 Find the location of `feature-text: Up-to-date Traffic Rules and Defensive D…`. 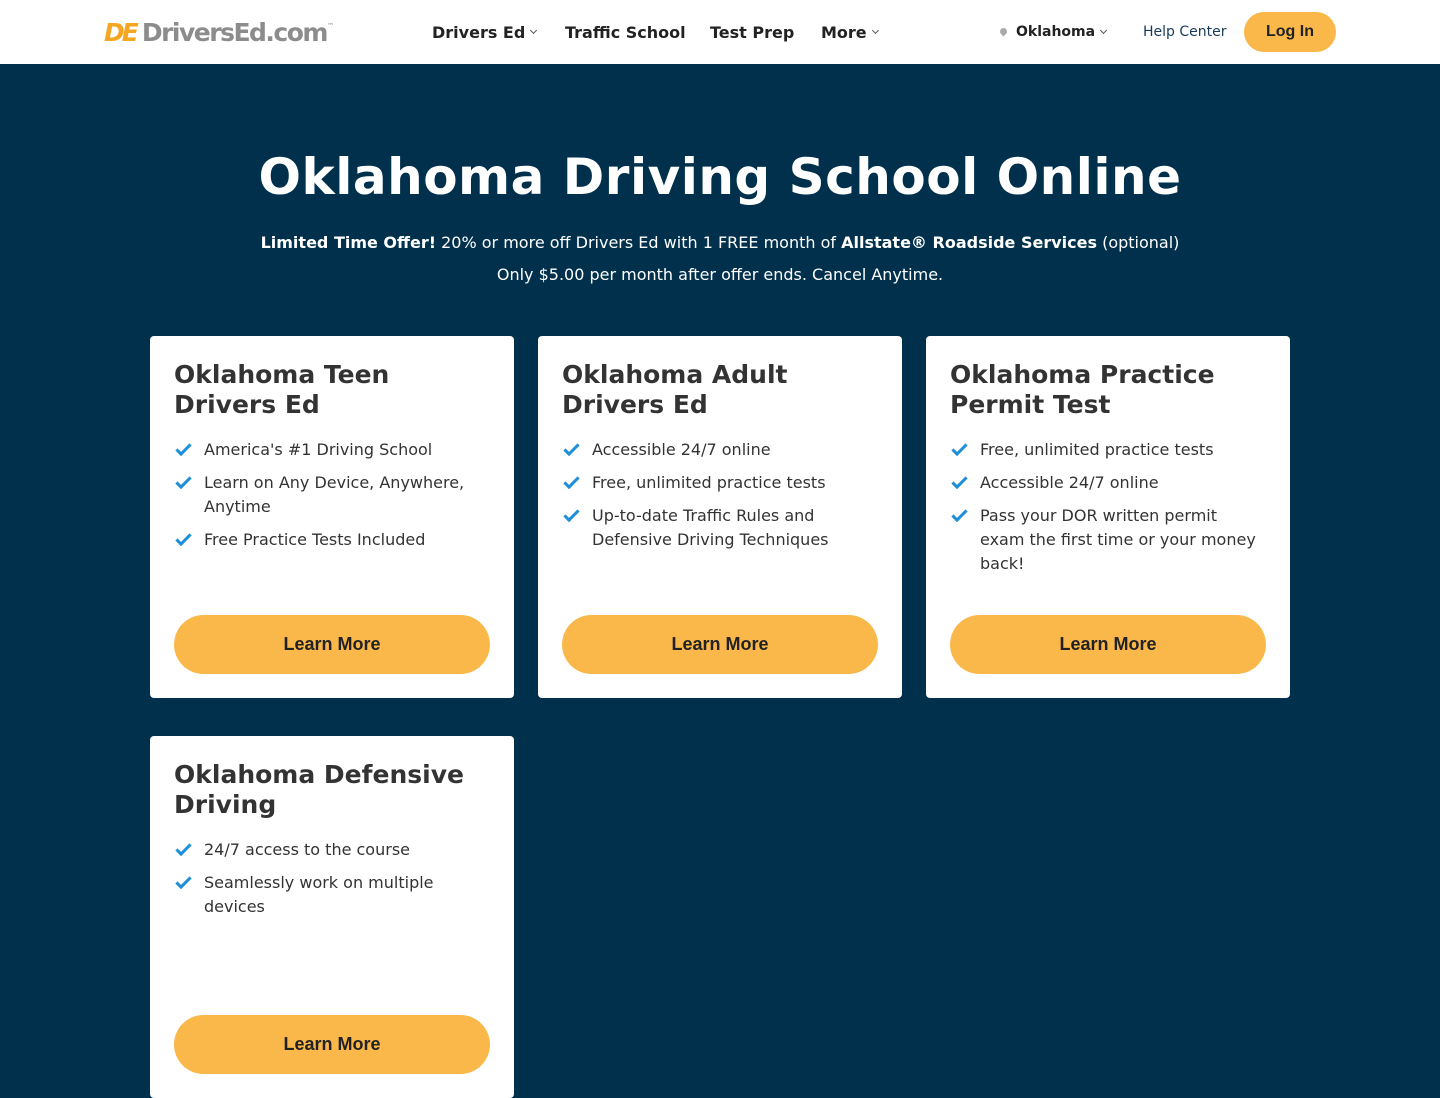

feature-text: Up-to-date Traffic Rules and Defensive D… is located at coordinates (710, 527).